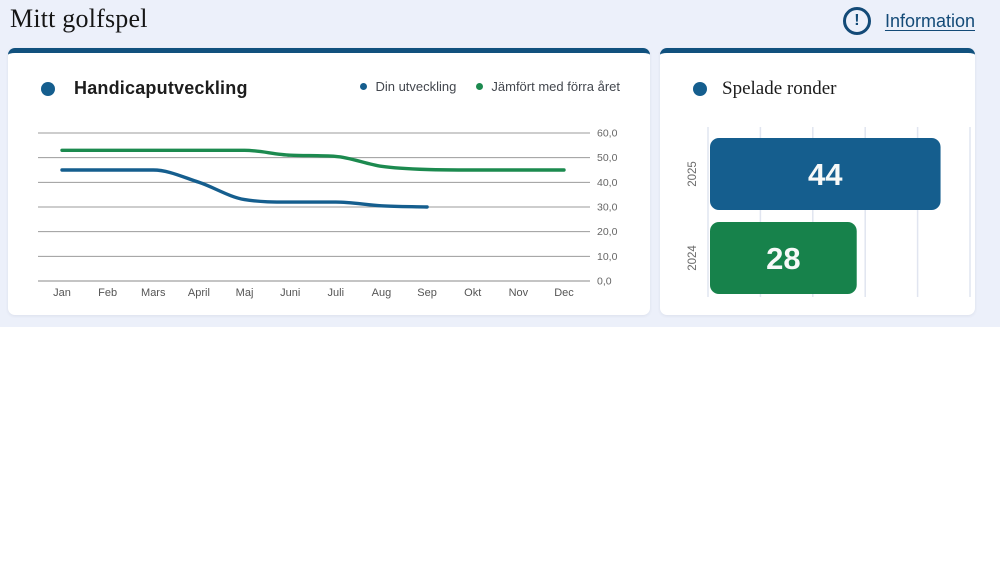  I want to click on x-axis-label: Mars, so click(153, 293).